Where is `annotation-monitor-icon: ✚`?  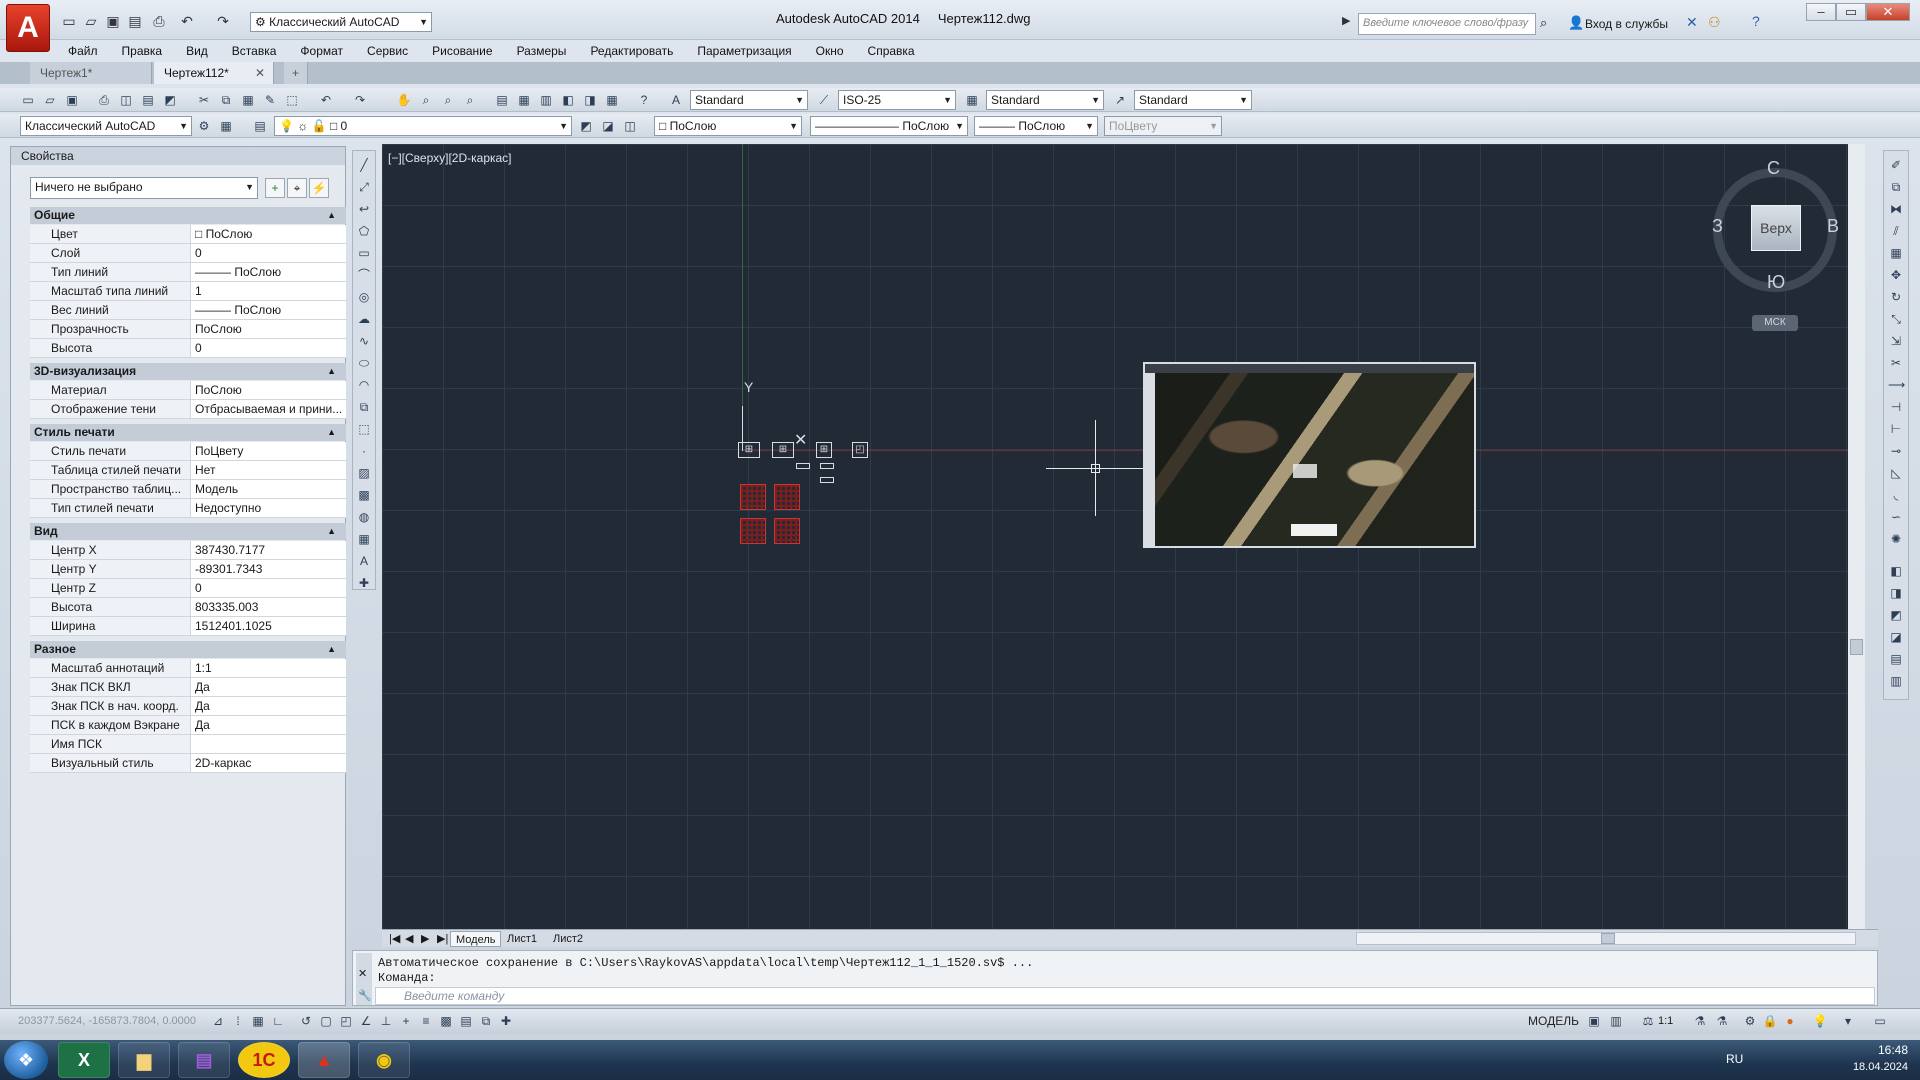
annotation-monitor-icon: ✚ is located at coordinates (506, 1021).